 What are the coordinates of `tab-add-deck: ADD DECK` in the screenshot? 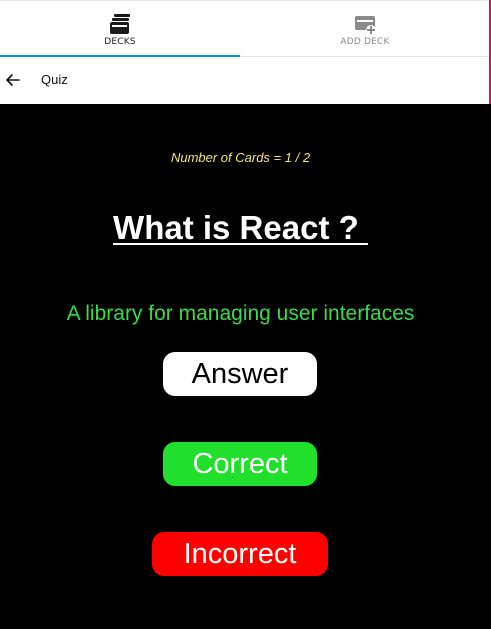 It's located at (365, 29).